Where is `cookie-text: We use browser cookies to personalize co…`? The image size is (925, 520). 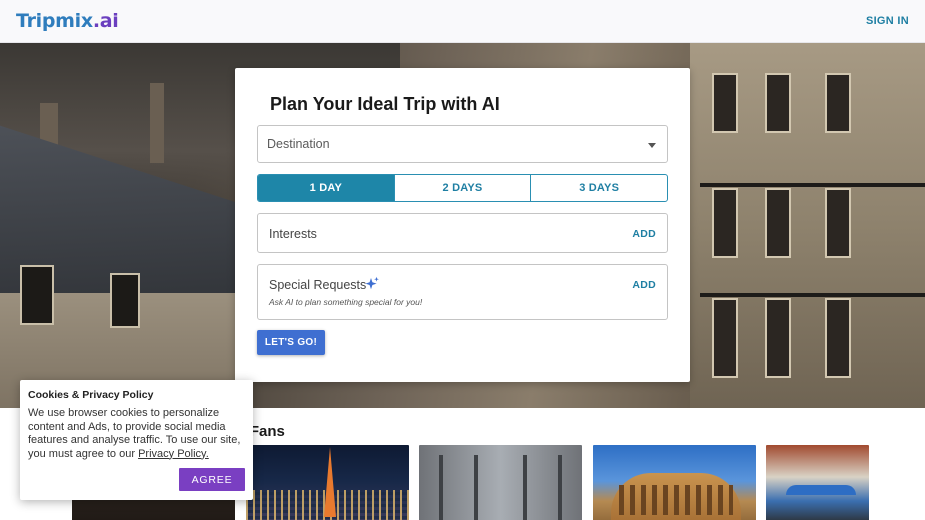 cookie-text: We use browser cookies to personalize co… is located at coordinates (138, 434).